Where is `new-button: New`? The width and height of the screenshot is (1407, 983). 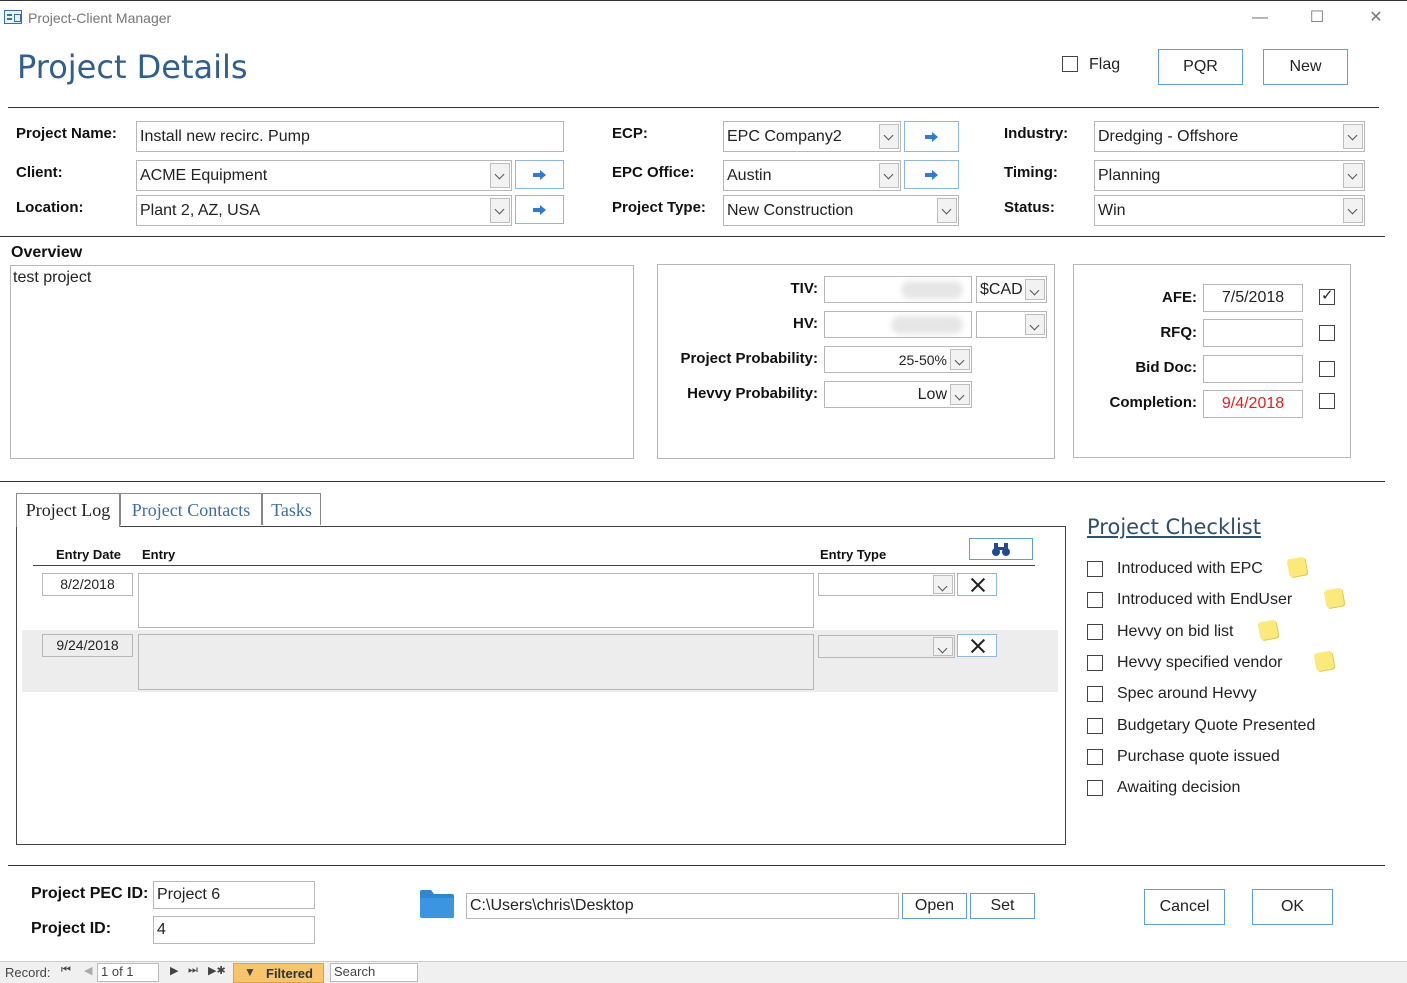 new-button: New is located at coordinates (1305, 67).